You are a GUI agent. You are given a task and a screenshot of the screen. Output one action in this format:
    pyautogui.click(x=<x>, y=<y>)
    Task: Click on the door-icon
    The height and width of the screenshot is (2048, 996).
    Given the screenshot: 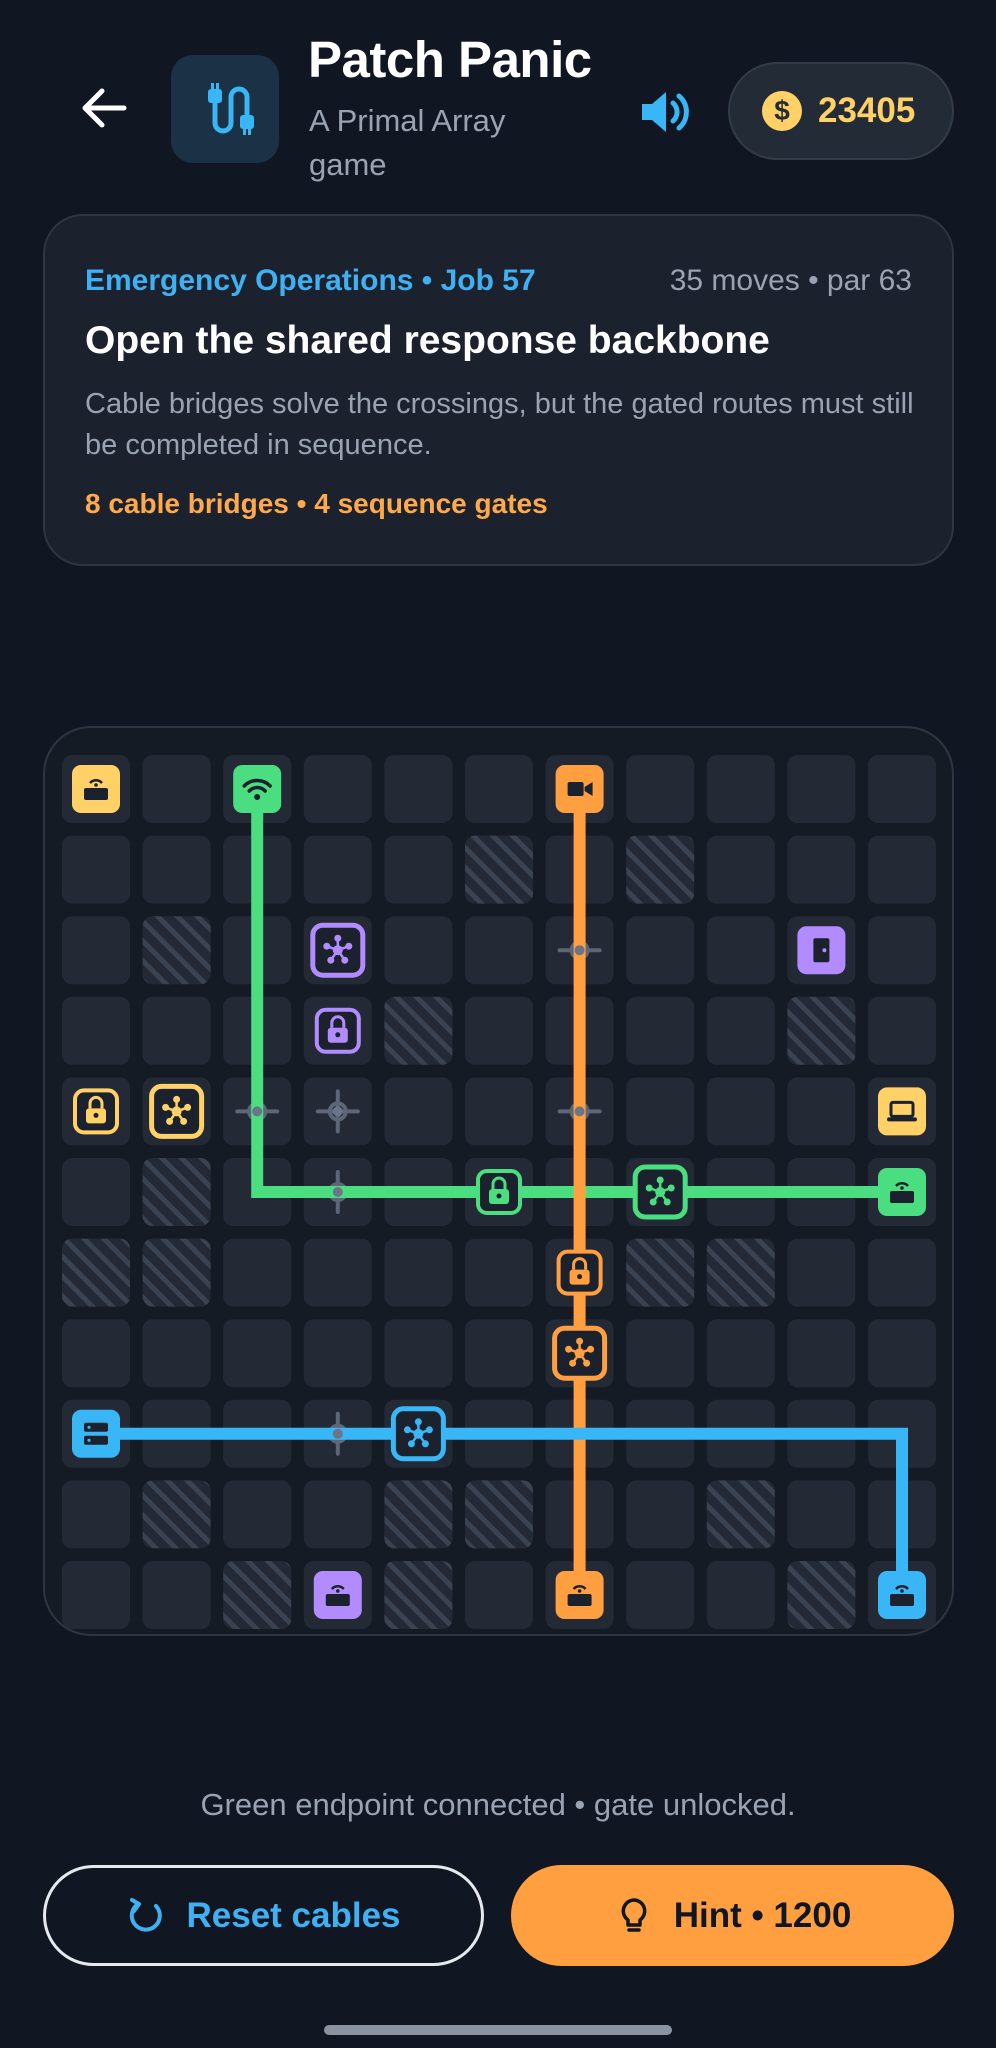 What is the action you would take?
    pyautogui.click(x=821, y=950)
    